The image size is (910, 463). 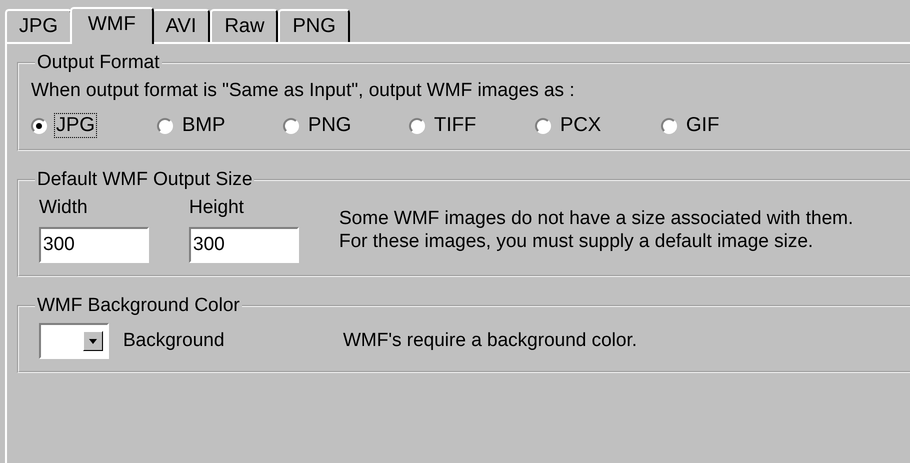 What do you see at coordinates (580, 125) in the screenshot?
I see `radio-label: PCX` at bounding box center [580, 125].